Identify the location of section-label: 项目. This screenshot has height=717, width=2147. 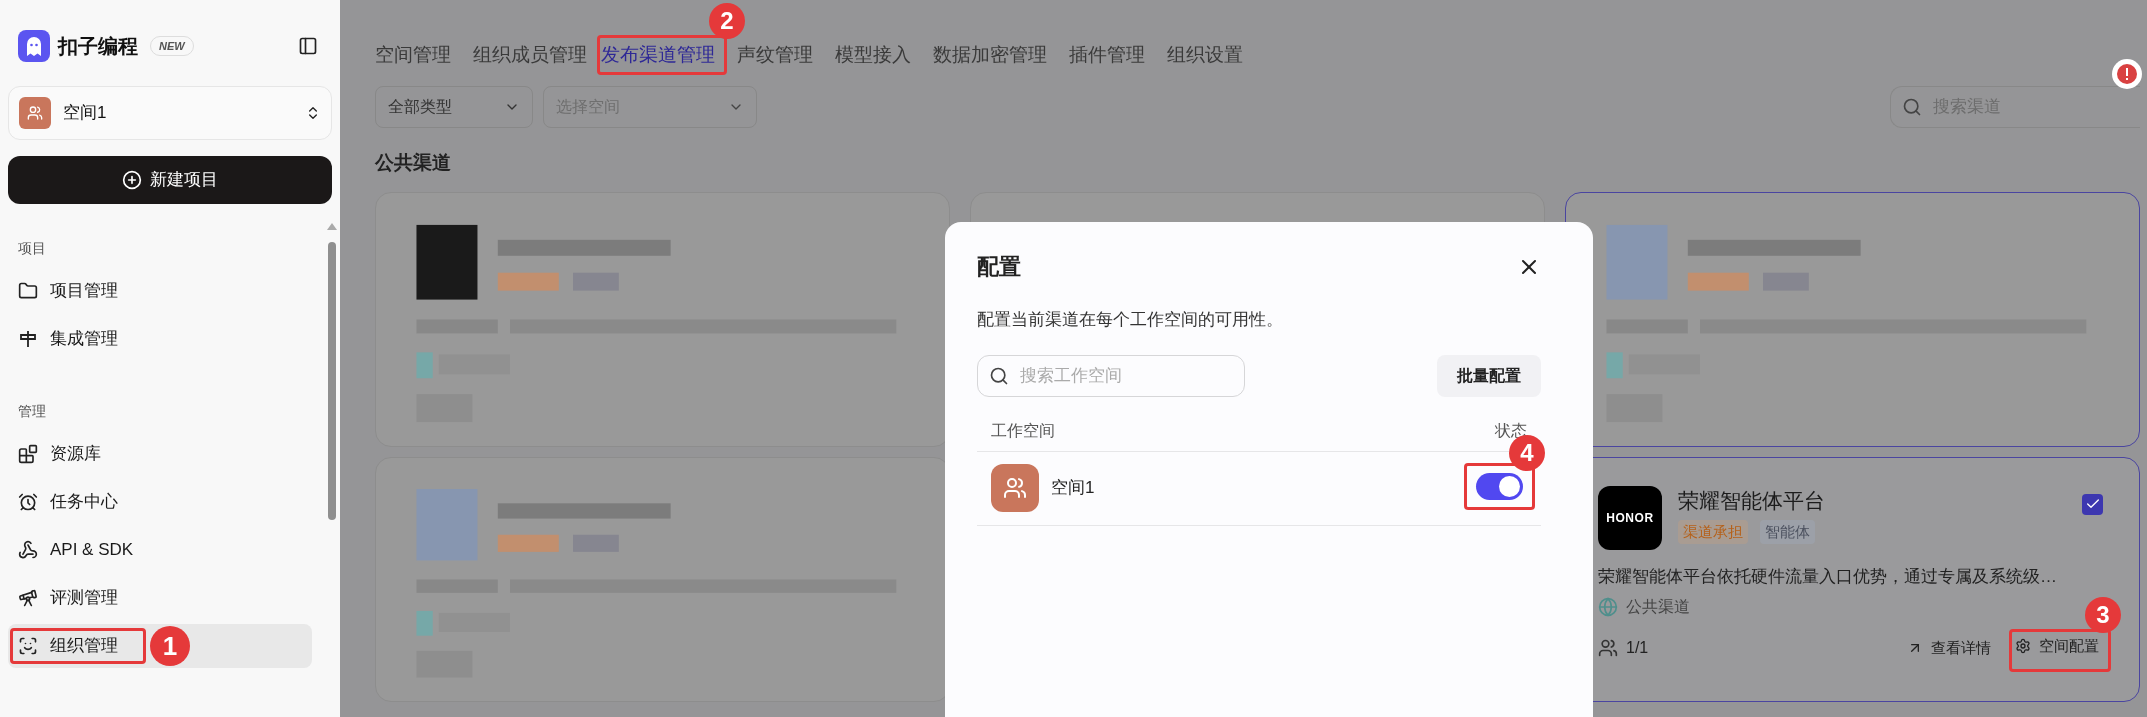
(32, 248).